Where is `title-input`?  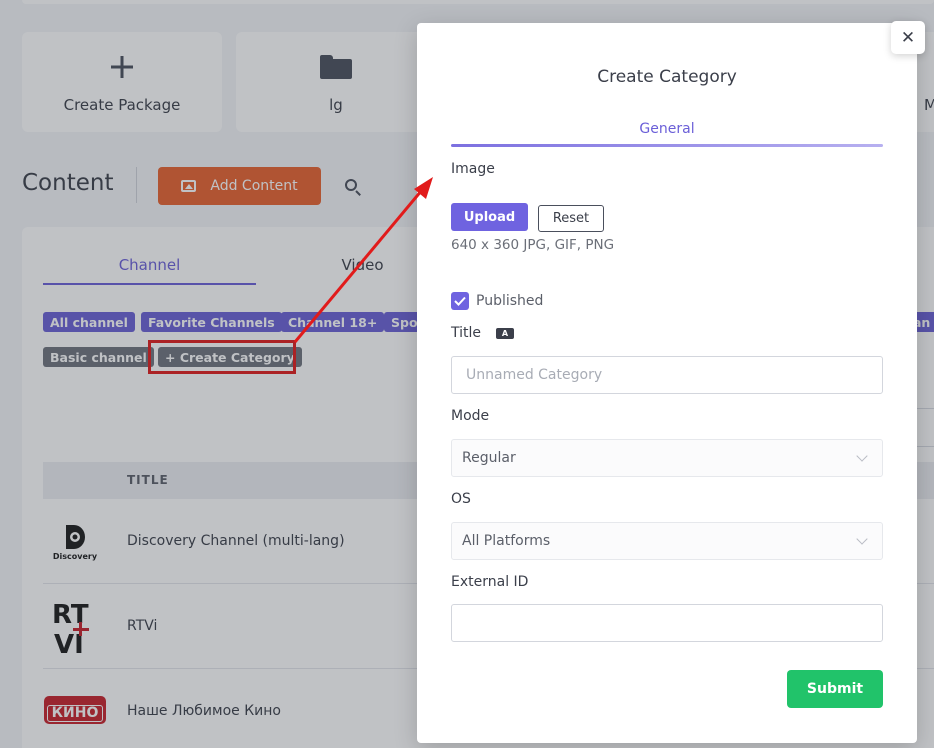
title-input is located at coordinates (667, 375).